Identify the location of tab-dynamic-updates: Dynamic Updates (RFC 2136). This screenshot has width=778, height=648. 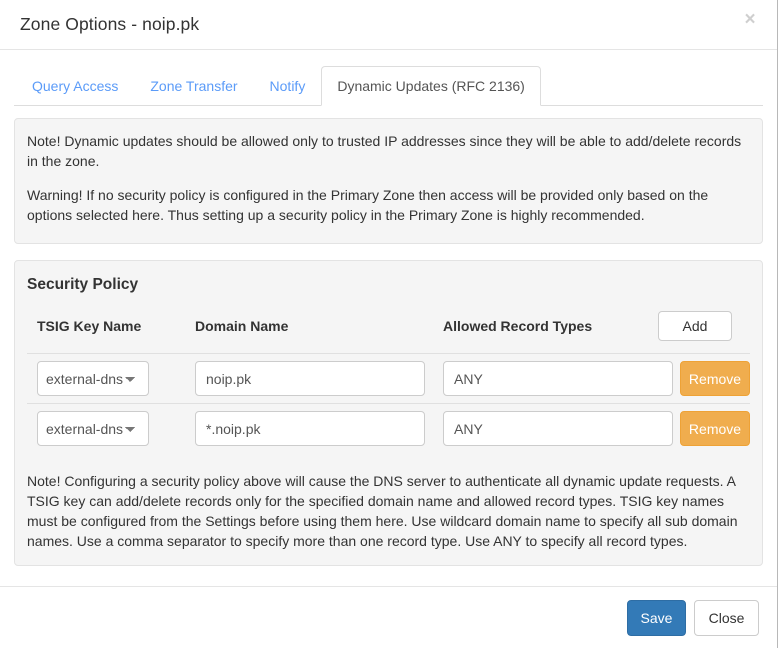
(431, 86).